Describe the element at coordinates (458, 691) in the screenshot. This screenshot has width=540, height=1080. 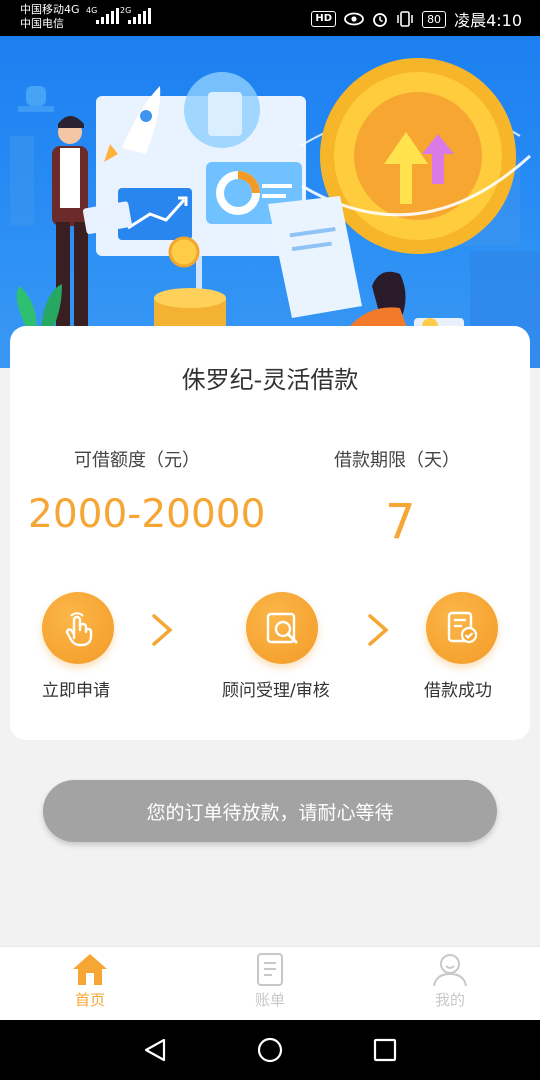
I see `success-step-label: 借款成功` at that location.